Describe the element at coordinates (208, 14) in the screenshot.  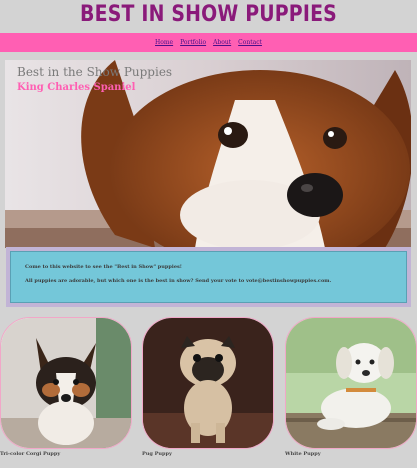
I see `site-title: BEST IN SHOW PUPPIES` at that location.